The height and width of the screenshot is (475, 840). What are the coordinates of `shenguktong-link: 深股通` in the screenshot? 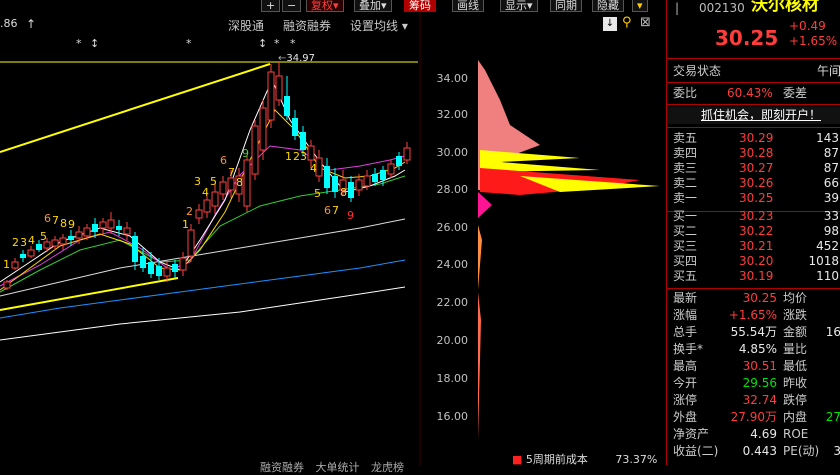 It's located at (246, 25).